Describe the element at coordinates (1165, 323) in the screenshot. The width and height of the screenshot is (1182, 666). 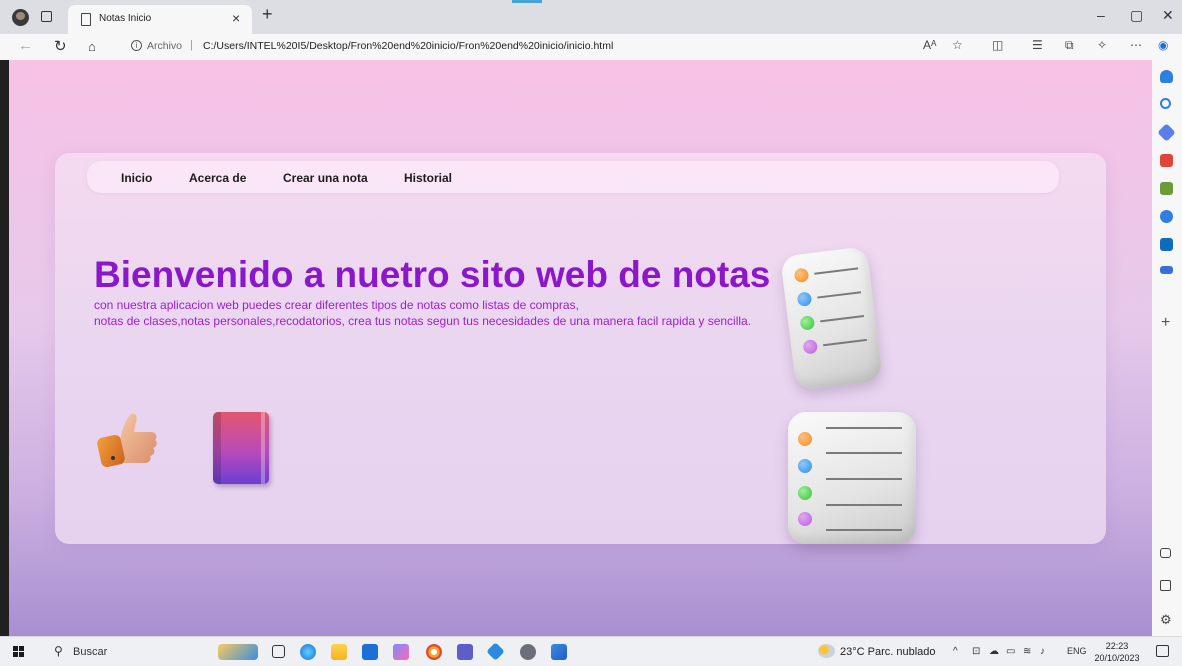
I see `add-sidebar-icon: +` at that location.